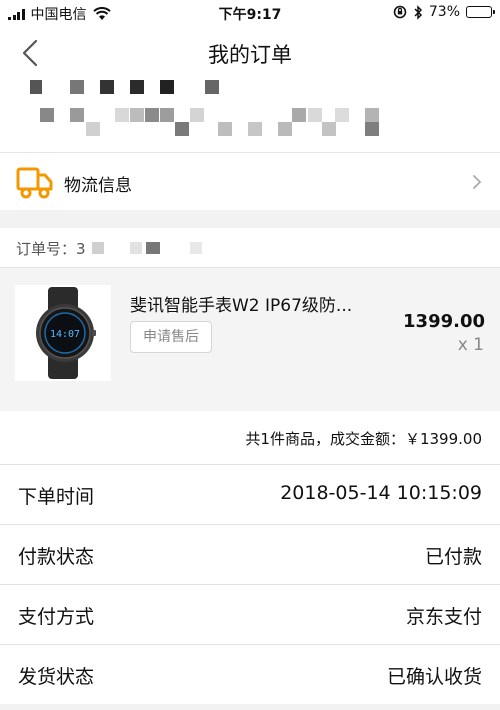 The width and height of the screenshot is (500, 710). I want to click on battery-percent: 73%, so click(444, 12).